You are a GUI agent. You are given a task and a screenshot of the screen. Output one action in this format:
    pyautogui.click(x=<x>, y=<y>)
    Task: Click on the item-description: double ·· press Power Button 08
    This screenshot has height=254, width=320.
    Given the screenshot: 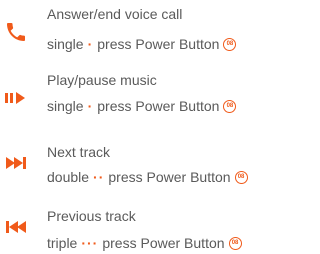 What is the action you would take?
    pyautogui.click(x=147, y=177)
    